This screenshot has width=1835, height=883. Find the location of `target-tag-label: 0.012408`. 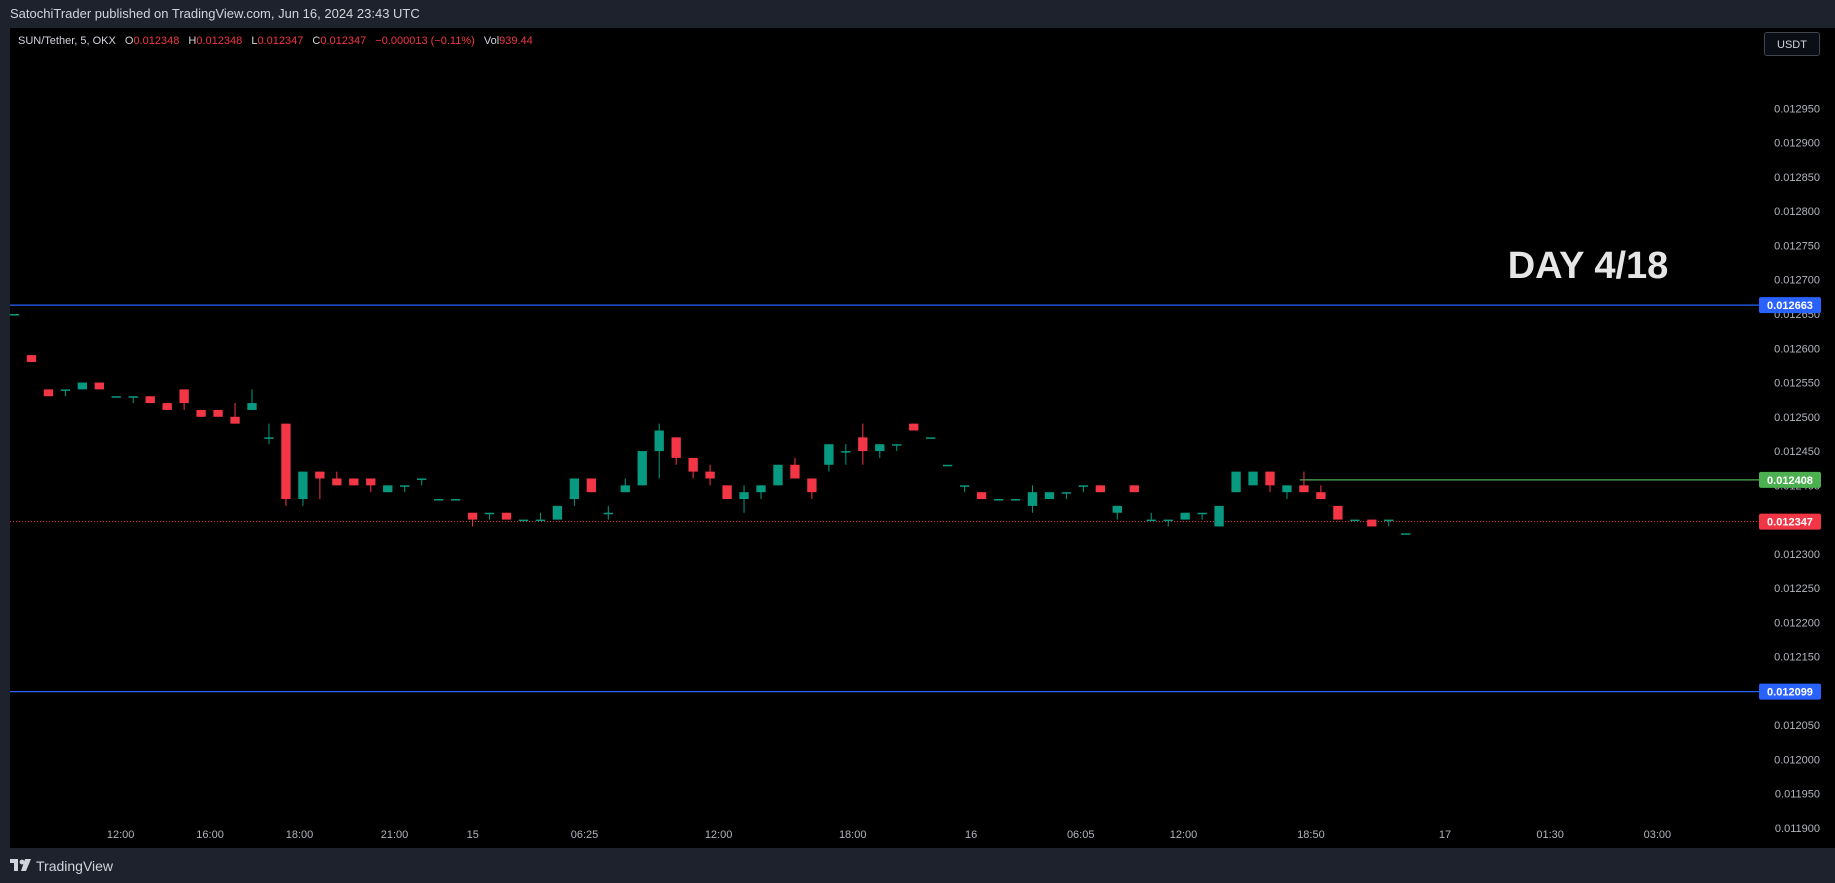

target-tag-label: 0.012408 is located at coordinates (1790, 481).